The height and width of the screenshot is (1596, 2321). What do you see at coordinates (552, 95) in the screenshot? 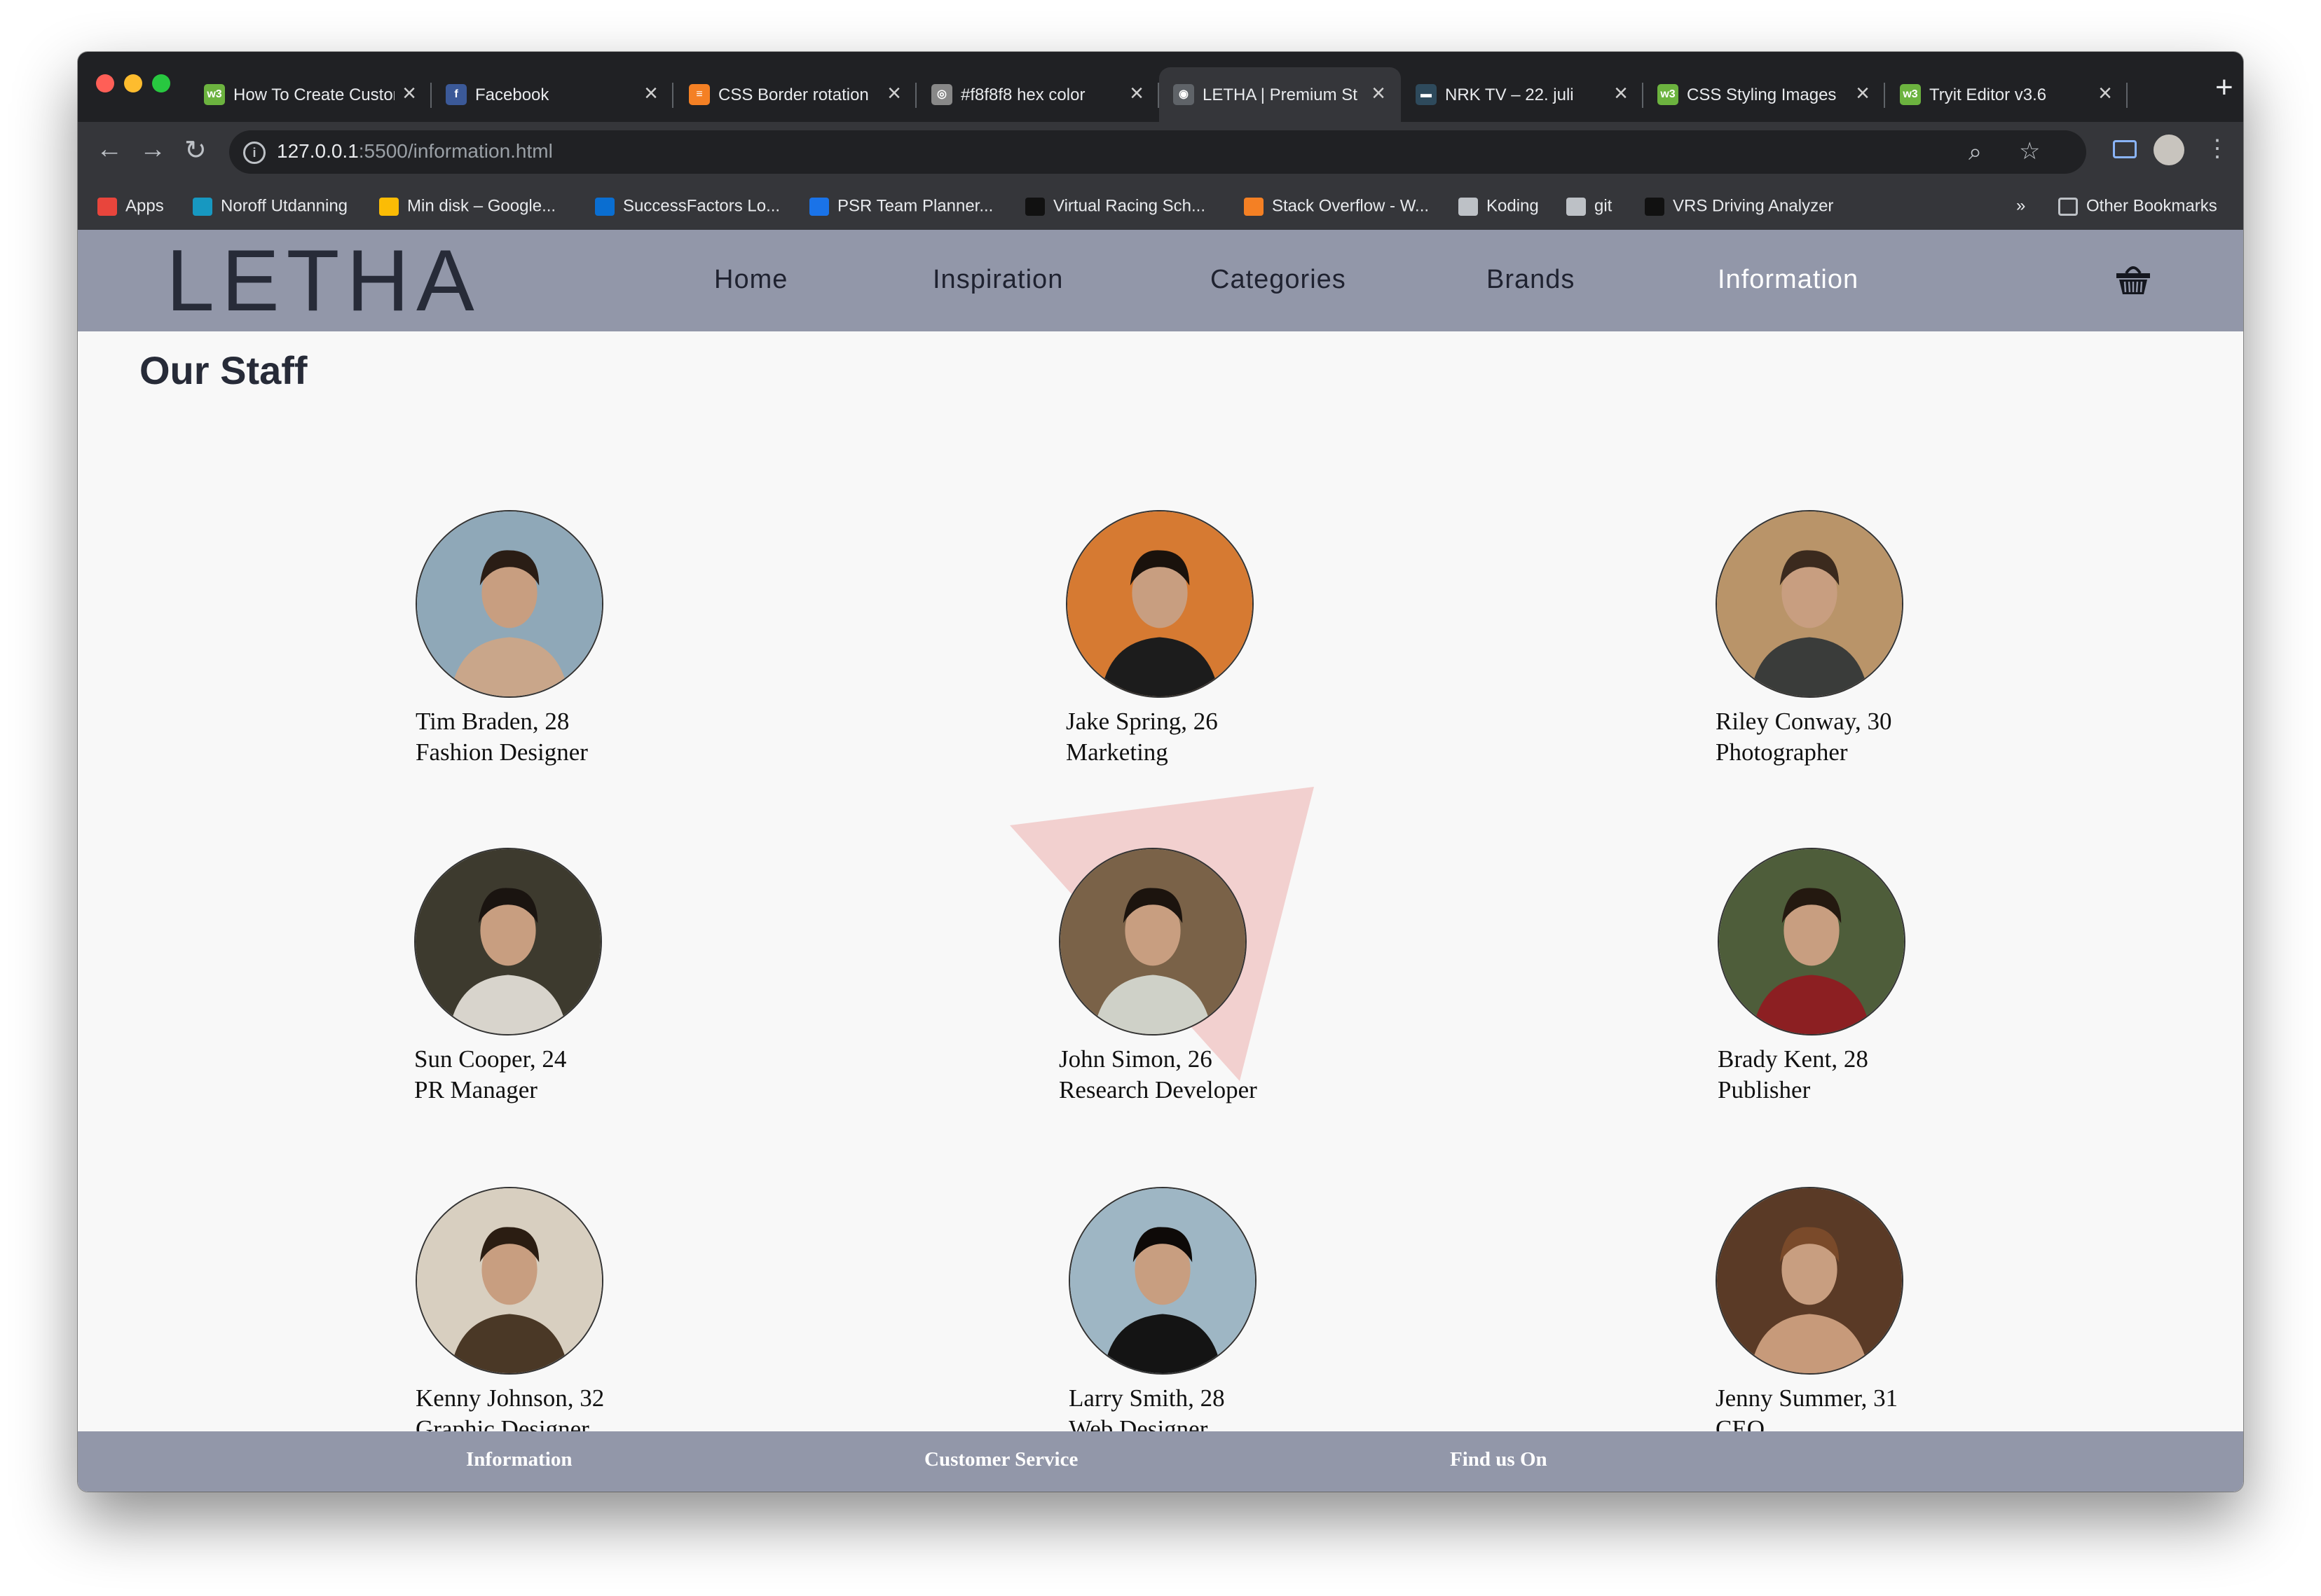
I see `browser-tab: f Facebook ×` at bounding box center [552, 95].